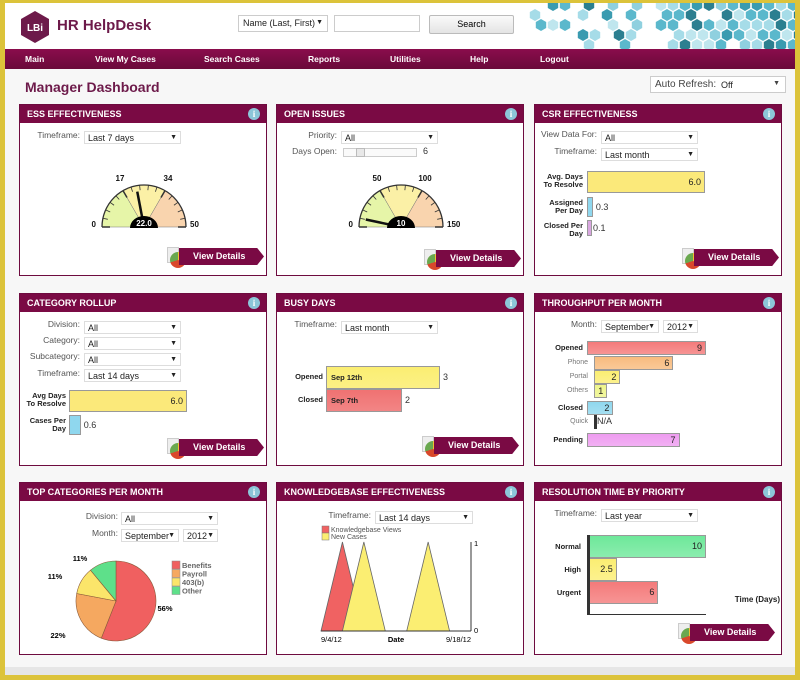 The height and width of the screenshot is (680, 800). I want to click on timeframe-select: Last 14 days ▼, so click(132, 375).